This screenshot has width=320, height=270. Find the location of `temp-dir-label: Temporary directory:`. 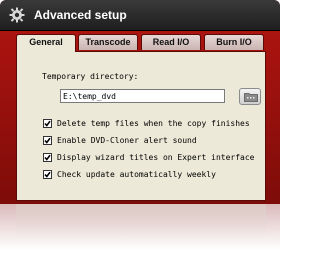

temp-dir-label: Temporary directory: is located at coordinates (90, 76).